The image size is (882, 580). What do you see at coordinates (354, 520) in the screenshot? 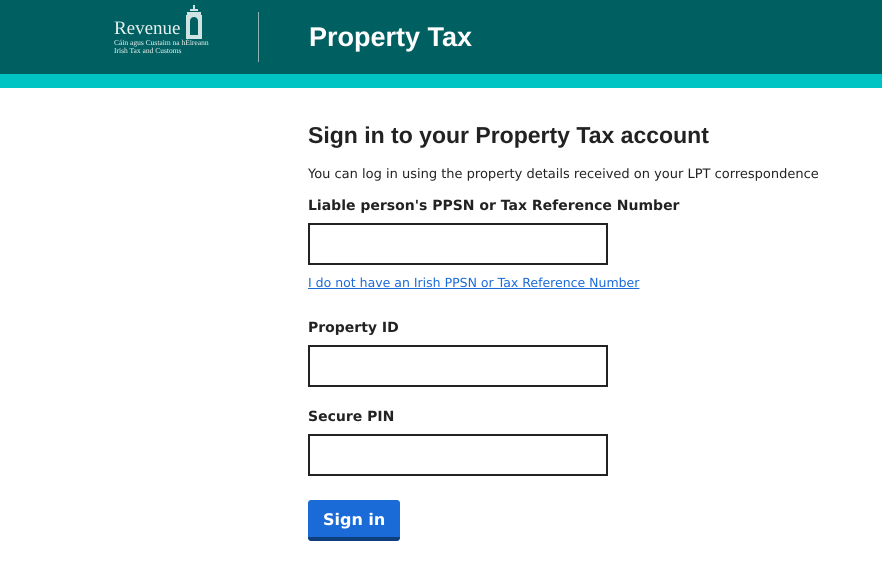
I see `sign-in-button: Sign in` at bounding box center [354, 520].